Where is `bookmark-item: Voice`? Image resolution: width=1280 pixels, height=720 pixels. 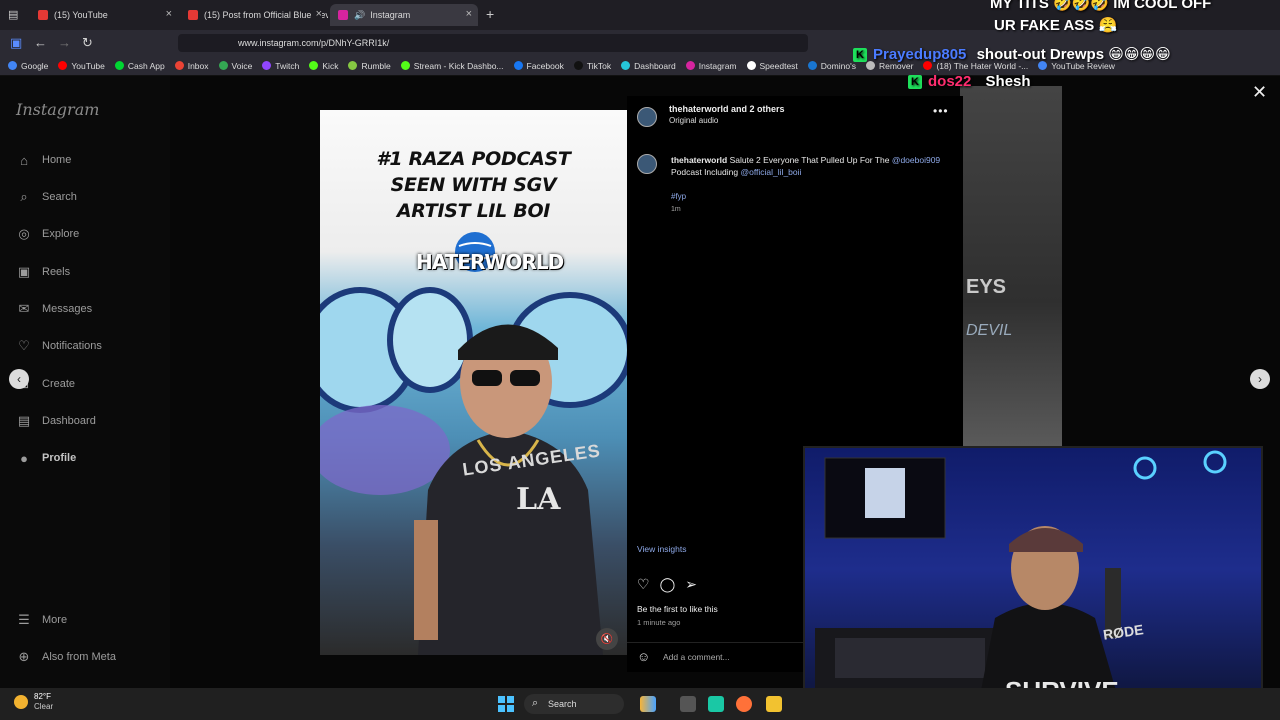 bookmark-item: Voice is located at coordinates (235, 66).